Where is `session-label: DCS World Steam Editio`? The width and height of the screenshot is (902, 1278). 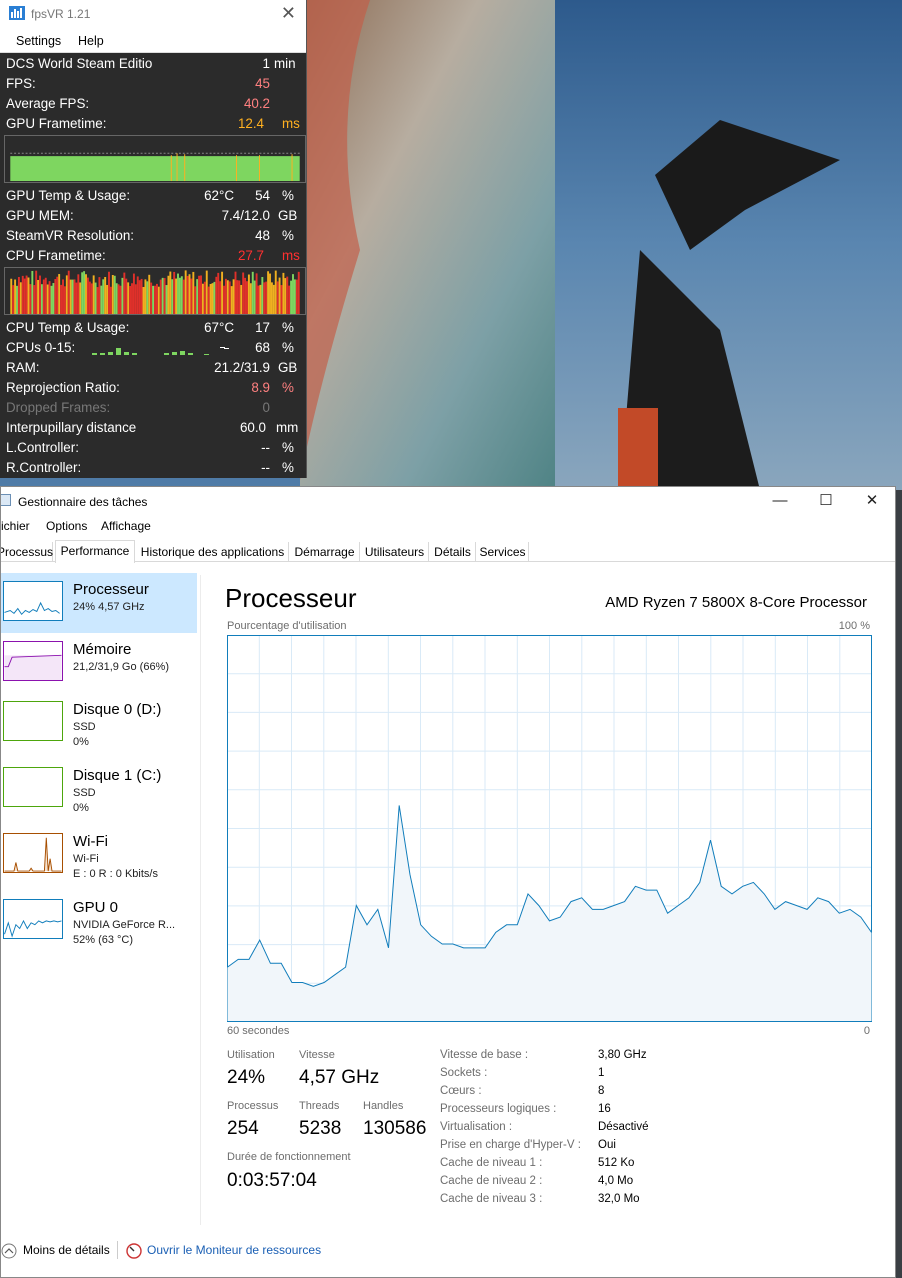 session-label: DCS World Steam Editio is located at coordinates (79, 63).